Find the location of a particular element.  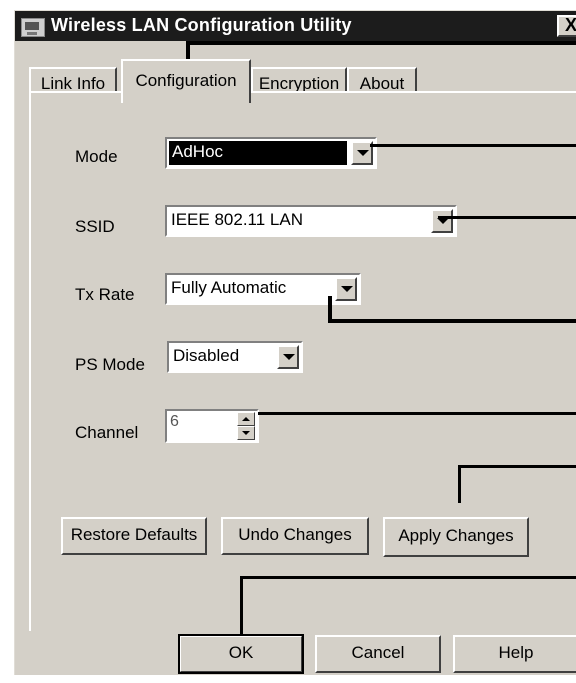

callout-line-tabs is located at coordinates (381, 43).